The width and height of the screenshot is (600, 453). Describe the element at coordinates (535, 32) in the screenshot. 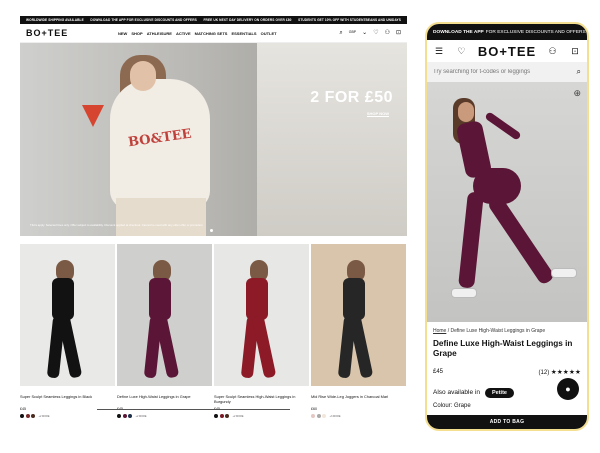

I see `promo-app-text: FOR EXCLUSIVE DISCOUNTS AND OFFERS` at that location.